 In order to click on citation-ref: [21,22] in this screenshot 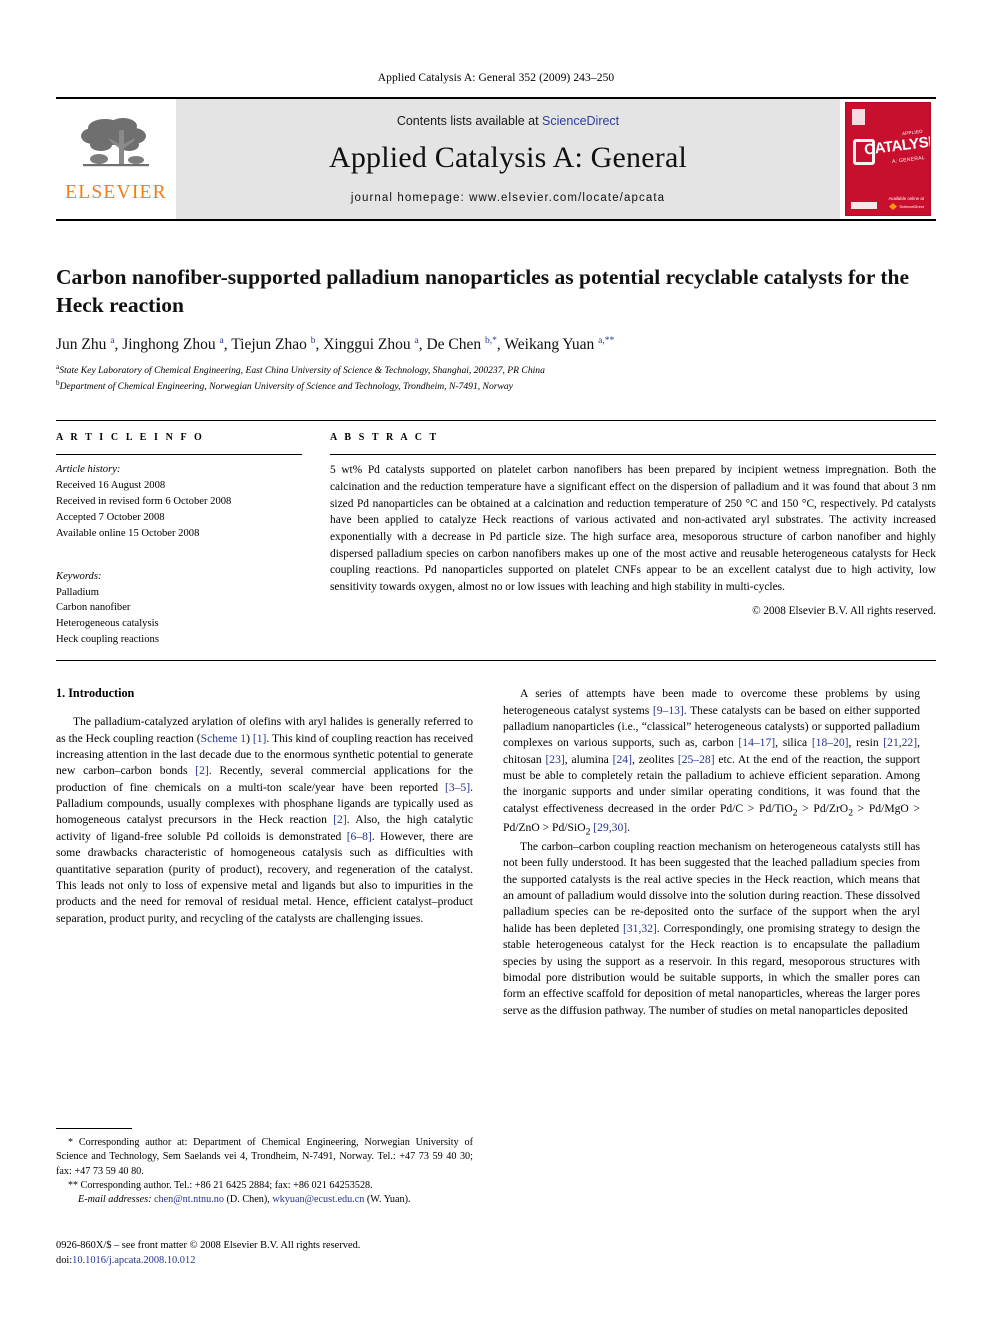, I will do `click(900, 742)`.